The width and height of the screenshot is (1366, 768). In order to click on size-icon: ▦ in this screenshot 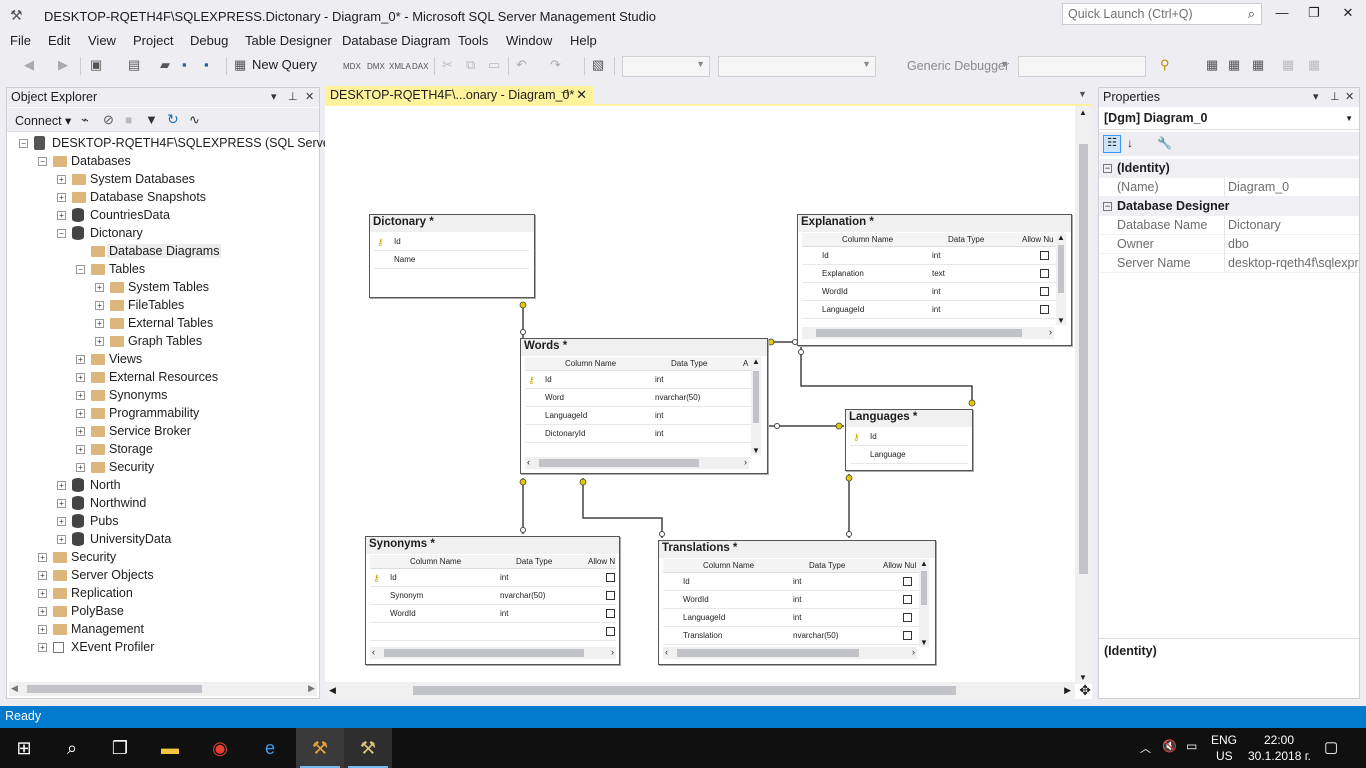, I will do `click(1314, 66)`.